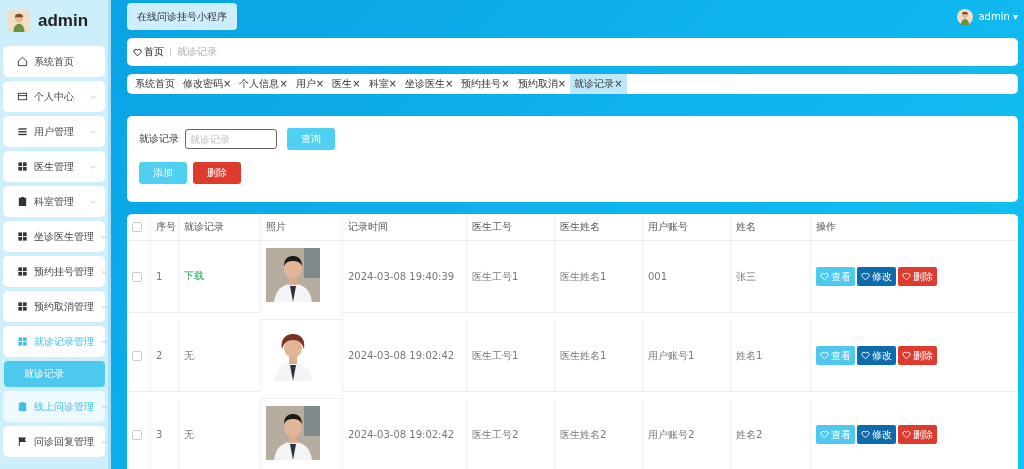 The image size is (1024, 469). What do you see at coordinates (542, 84) in the screenshot?
I see `tab: 预约取消×` at bounding box center [542, 84].